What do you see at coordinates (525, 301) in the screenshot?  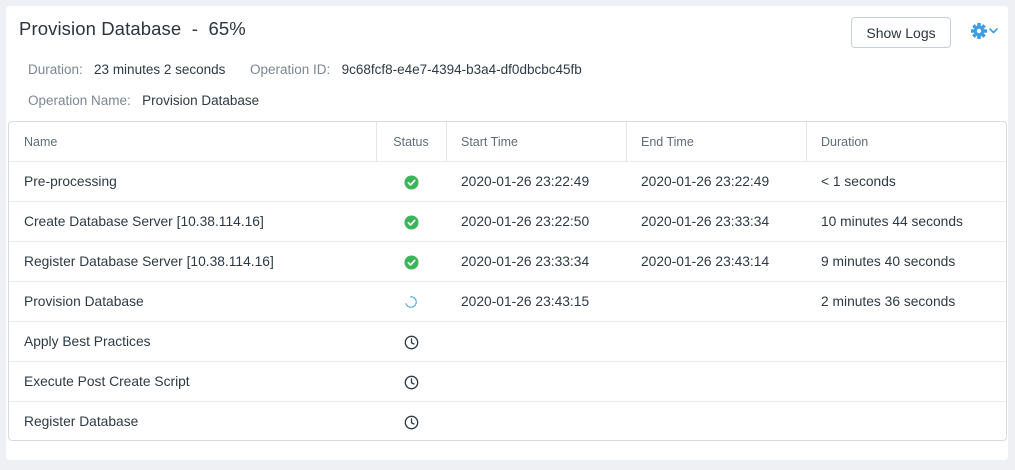 I see `step-start-time: 2020-01-26 23:43:15` at bounding box center [525, 301].